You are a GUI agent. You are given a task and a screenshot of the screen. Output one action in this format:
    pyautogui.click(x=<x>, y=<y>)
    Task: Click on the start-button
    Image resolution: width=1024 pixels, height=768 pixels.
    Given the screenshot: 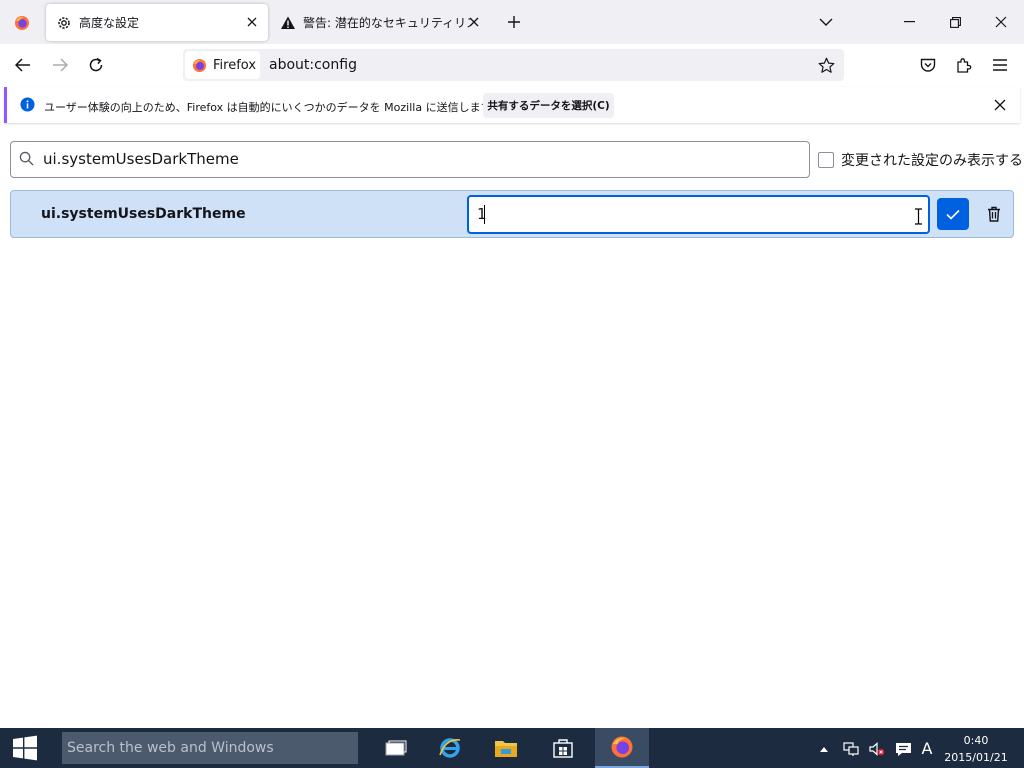 What is the action you would take?
    pyautogui.click(x=25, y=748)
    